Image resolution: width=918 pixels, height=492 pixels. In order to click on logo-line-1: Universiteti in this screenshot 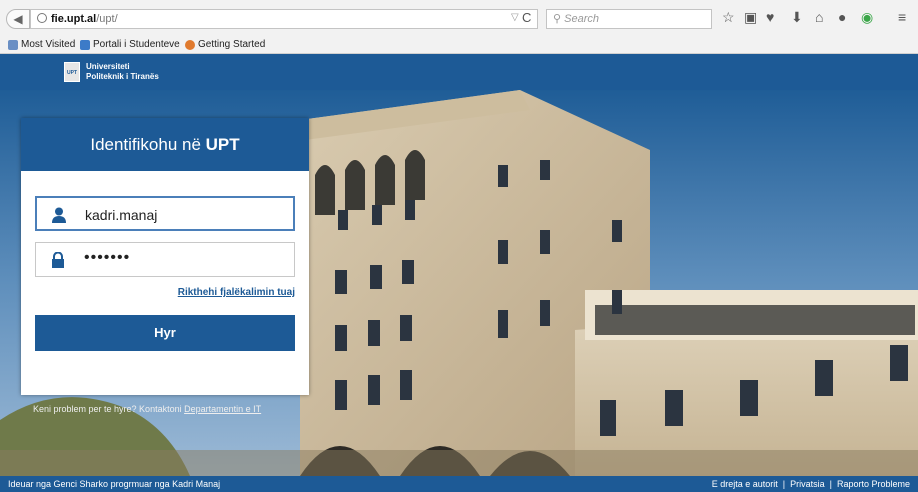, I will do `click(108, 66)`.